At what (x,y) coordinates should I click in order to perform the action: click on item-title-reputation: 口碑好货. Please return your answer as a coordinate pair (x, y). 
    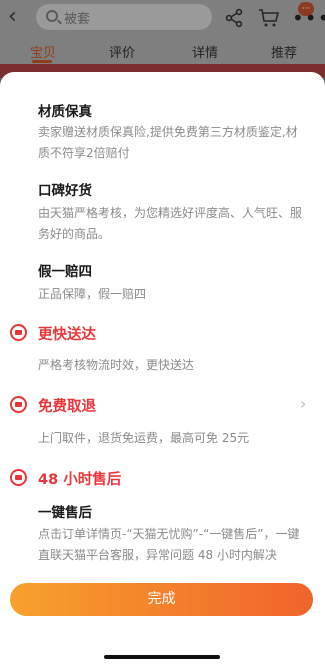
    Looking at the image, I should click on (65, 191).